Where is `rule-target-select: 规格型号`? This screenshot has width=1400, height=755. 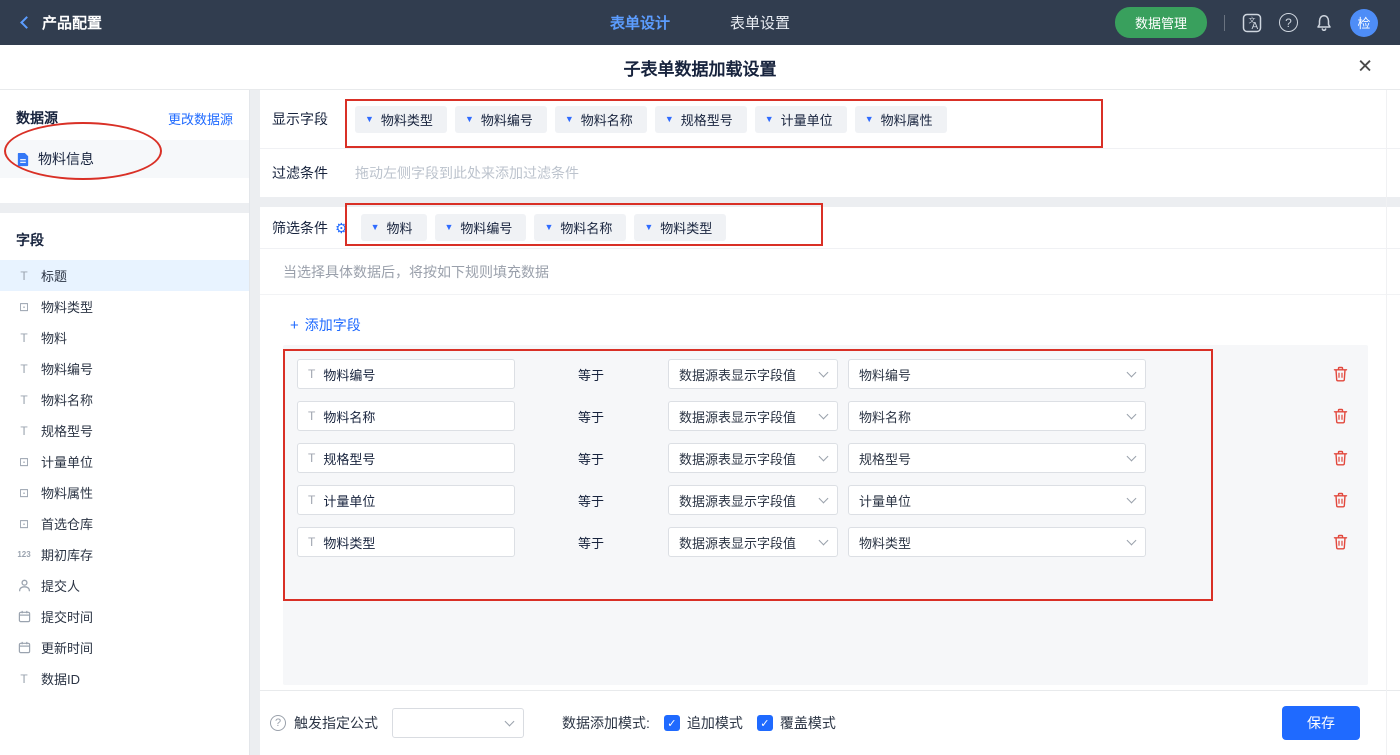
rule-target-select: 规格型号 is located at coordinates (997, 458).